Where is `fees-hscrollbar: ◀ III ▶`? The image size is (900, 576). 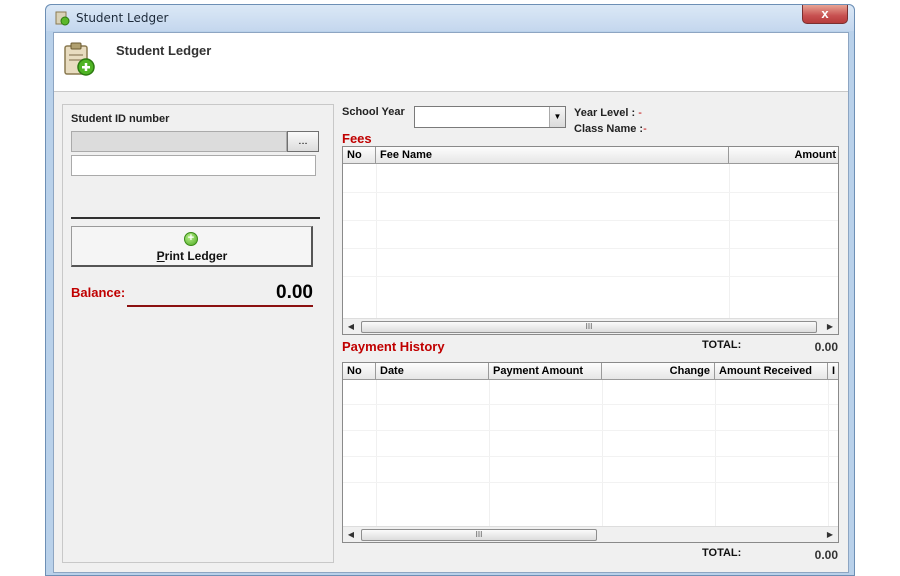
fees-hscrollbar: ◀ III ▶ is located at coordinates (590, 326).